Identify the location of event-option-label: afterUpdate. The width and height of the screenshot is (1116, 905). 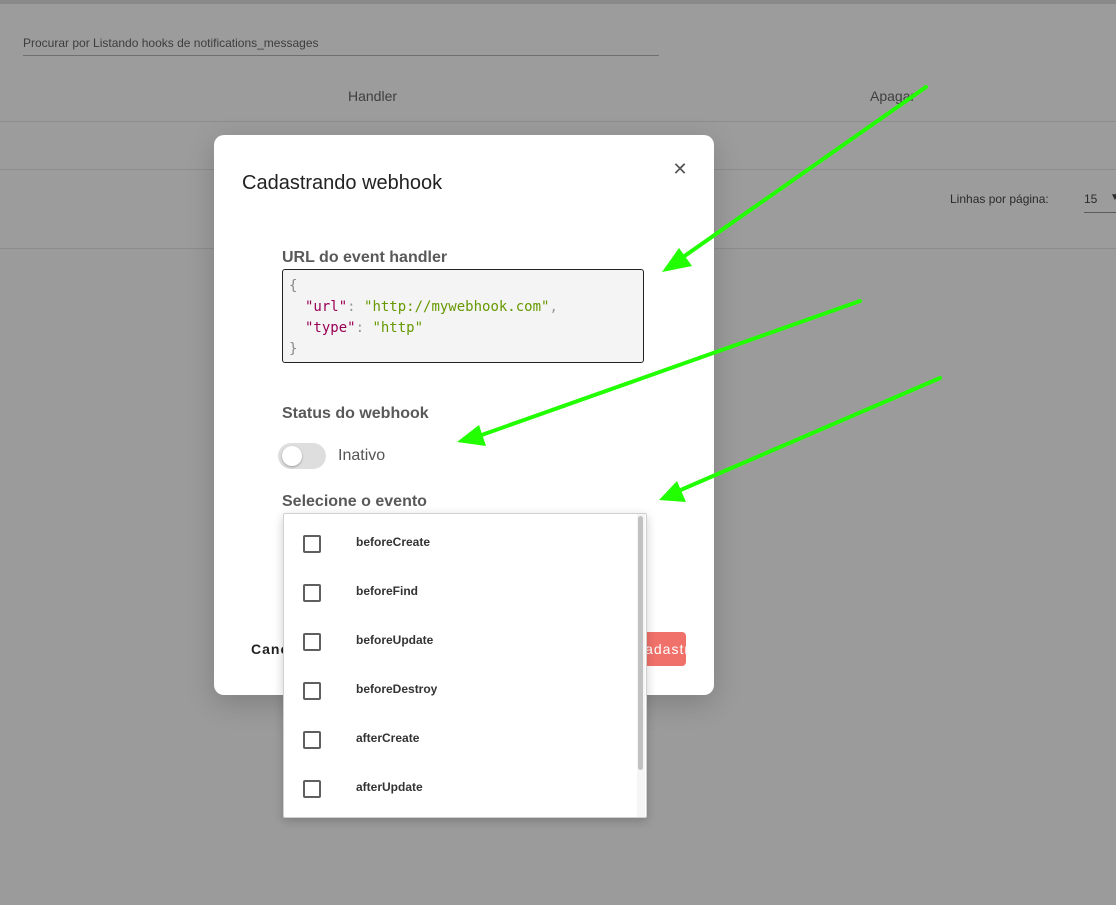
(389, 787).